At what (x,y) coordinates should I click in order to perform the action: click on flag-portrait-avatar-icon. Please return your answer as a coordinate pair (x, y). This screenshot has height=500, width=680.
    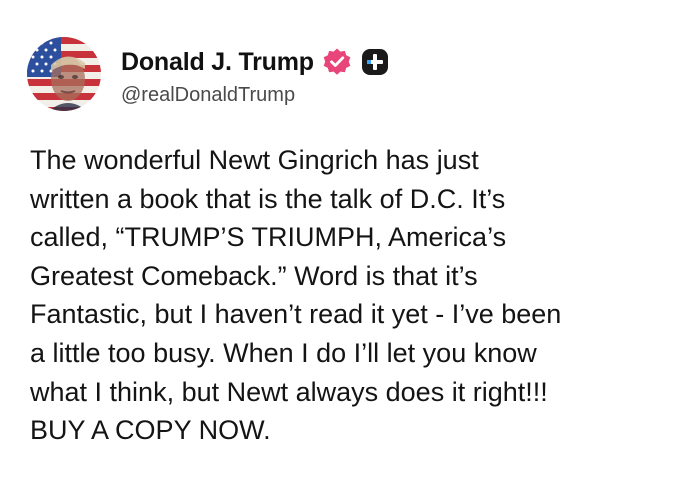
    Looking at the image, I should click on (64, 74).